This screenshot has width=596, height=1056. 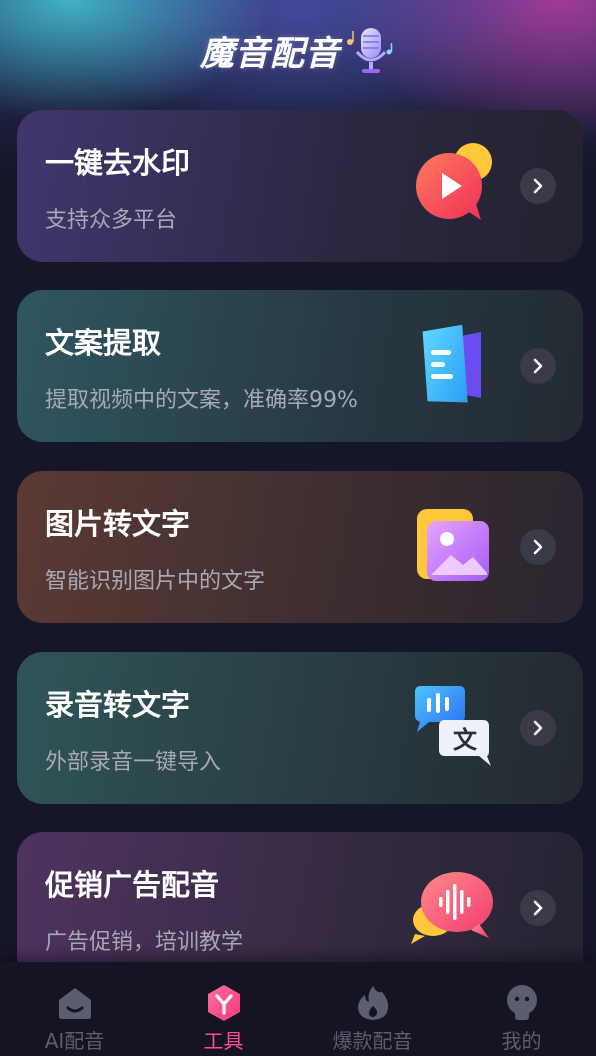 What do you see at coordinates (300, 547) in the screenshot?
I see `card-image-to-text: 图片转文字 智能识别图片中的文字` at bounding box center [300, 547].